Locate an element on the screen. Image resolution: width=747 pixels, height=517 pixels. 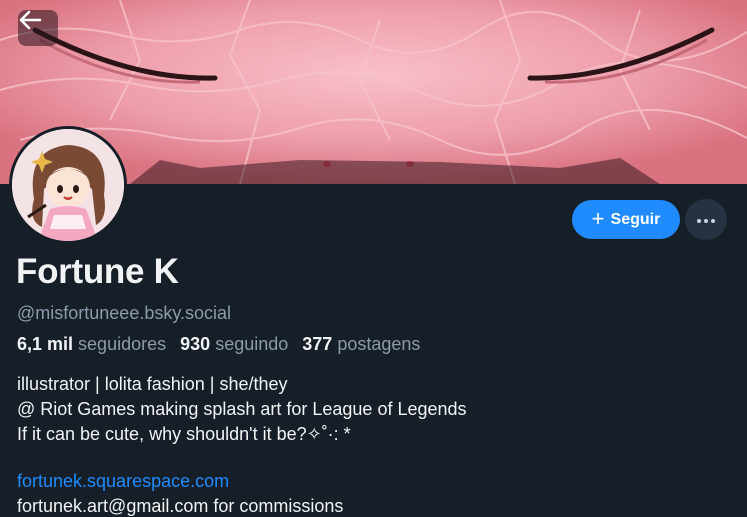
bio-line: illustrator | lolita fashion | she/they is located at coordinates (152, 384).